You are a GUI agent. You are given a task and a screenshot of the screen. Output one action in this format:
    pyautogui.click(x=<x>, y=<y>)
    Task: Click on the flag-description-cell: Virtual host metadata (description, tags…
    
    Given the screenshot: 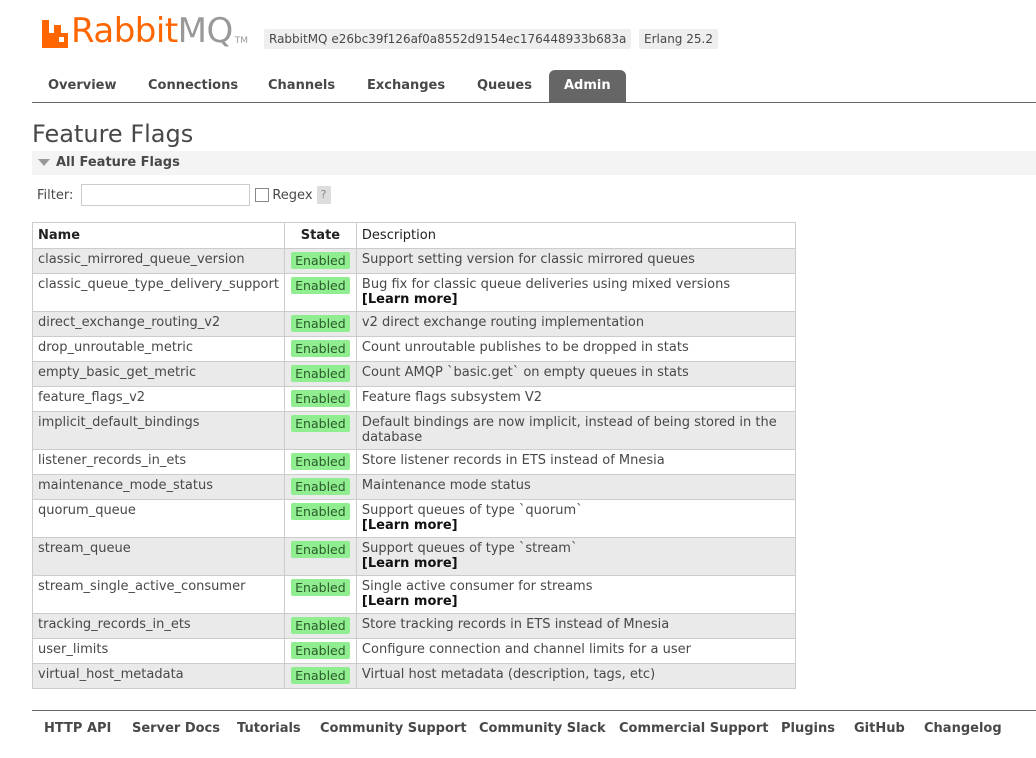 What is the action you would take?
    pyautogui.click(x=576, y=676)
    